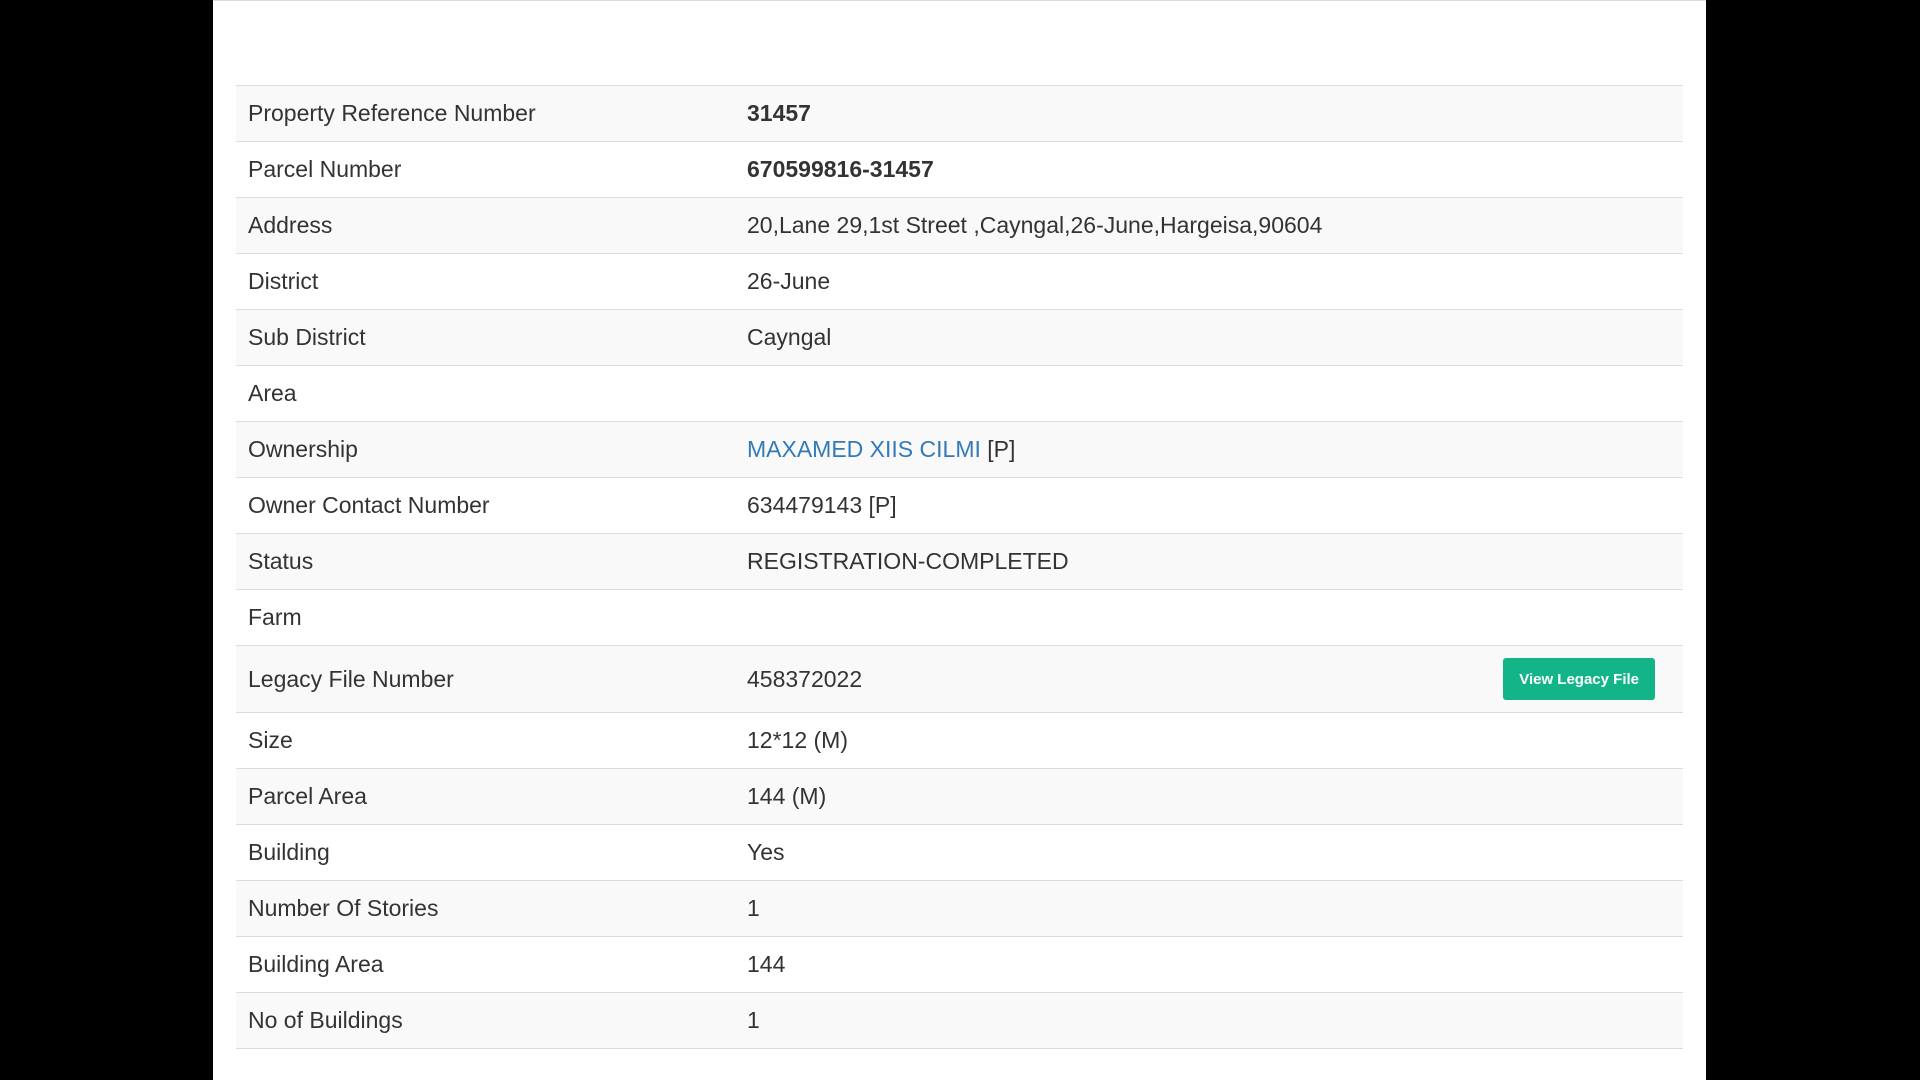  I want to click on status-value: REGISTRATION-COMPLETED, so click(1209, 561).